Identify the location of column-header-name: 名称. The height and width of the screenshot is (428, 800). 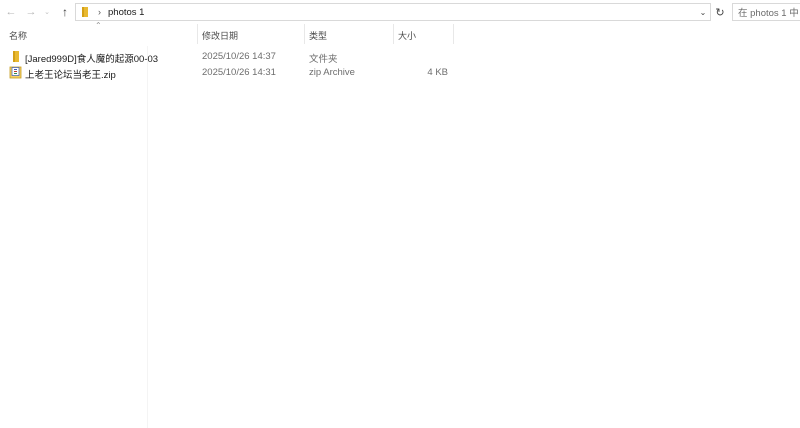
(18, 35).